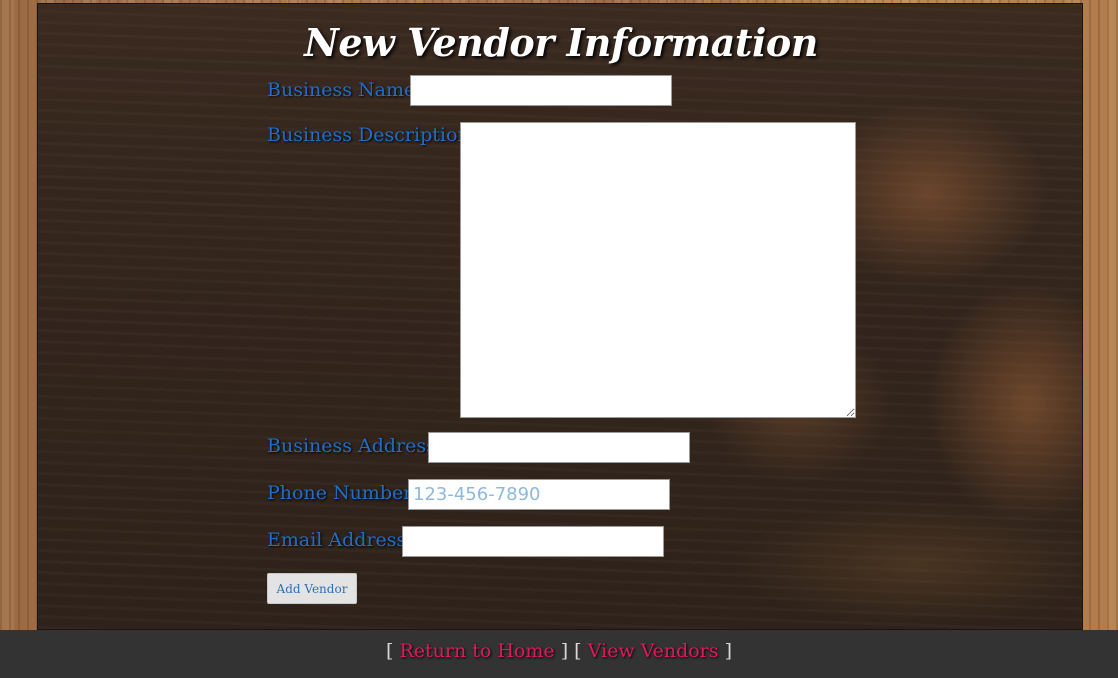  What do you see at coordinates (533, 541) in the screenshot?
I see `email-address-input` at bounding box center [533, 541].